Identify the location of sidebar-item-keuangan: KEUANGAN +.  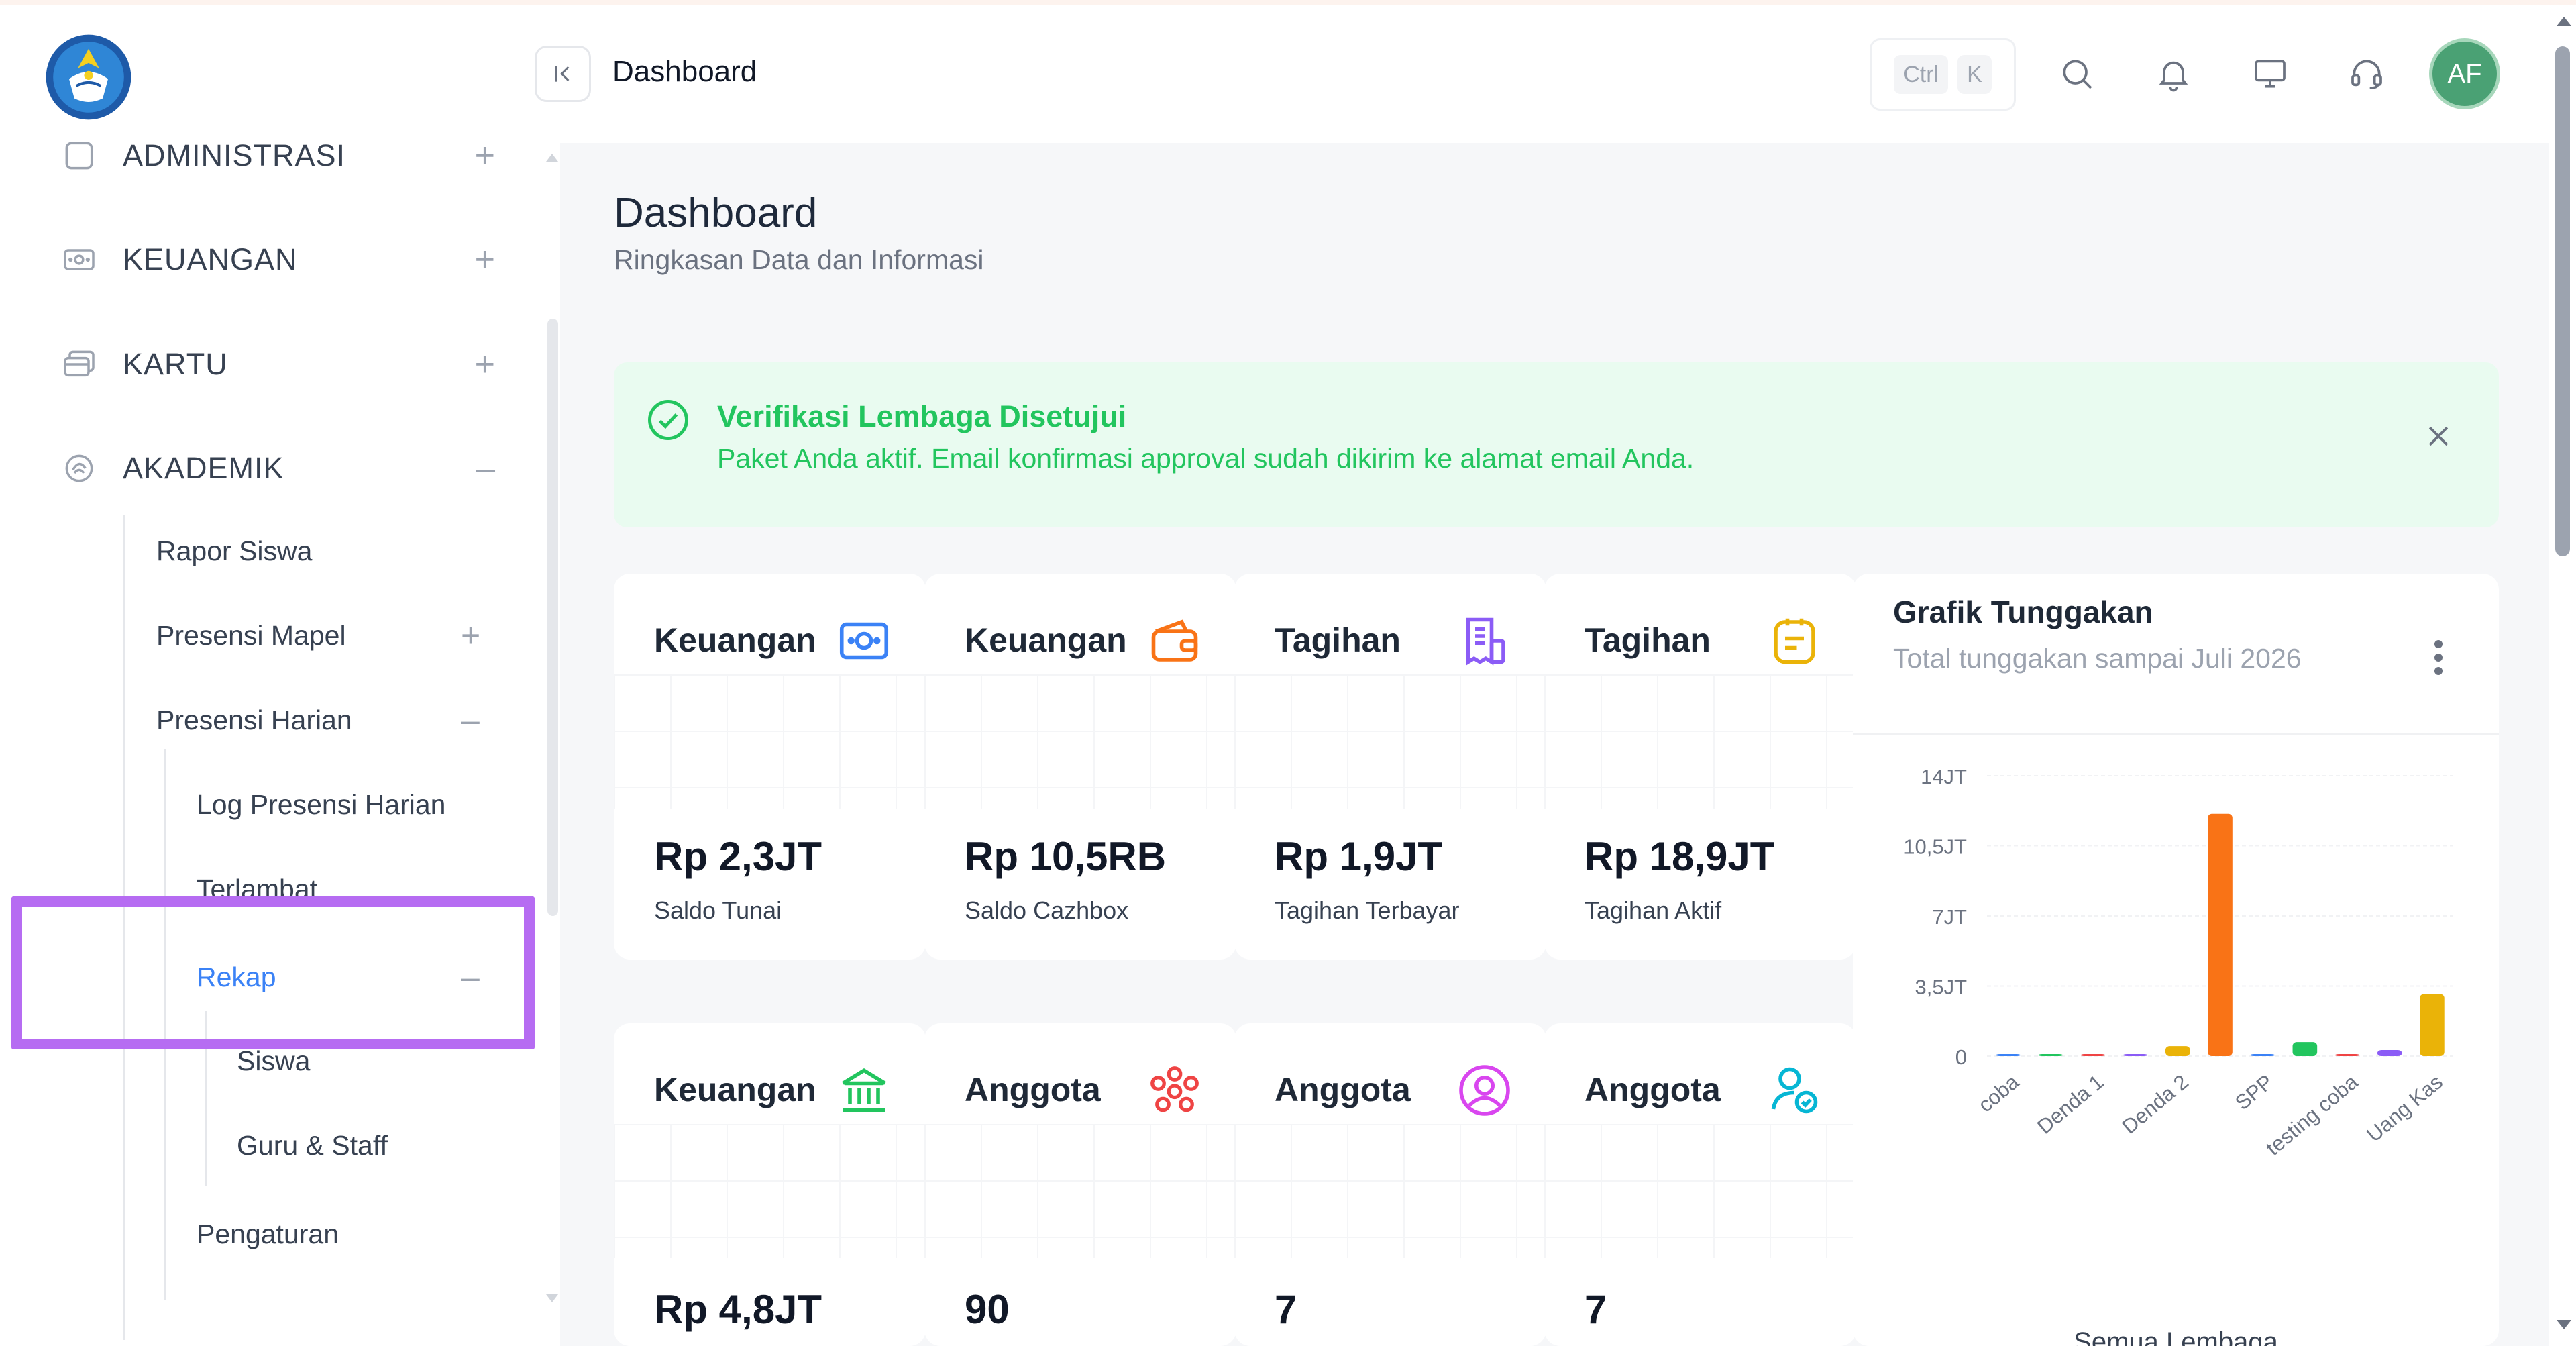
(277, 259).